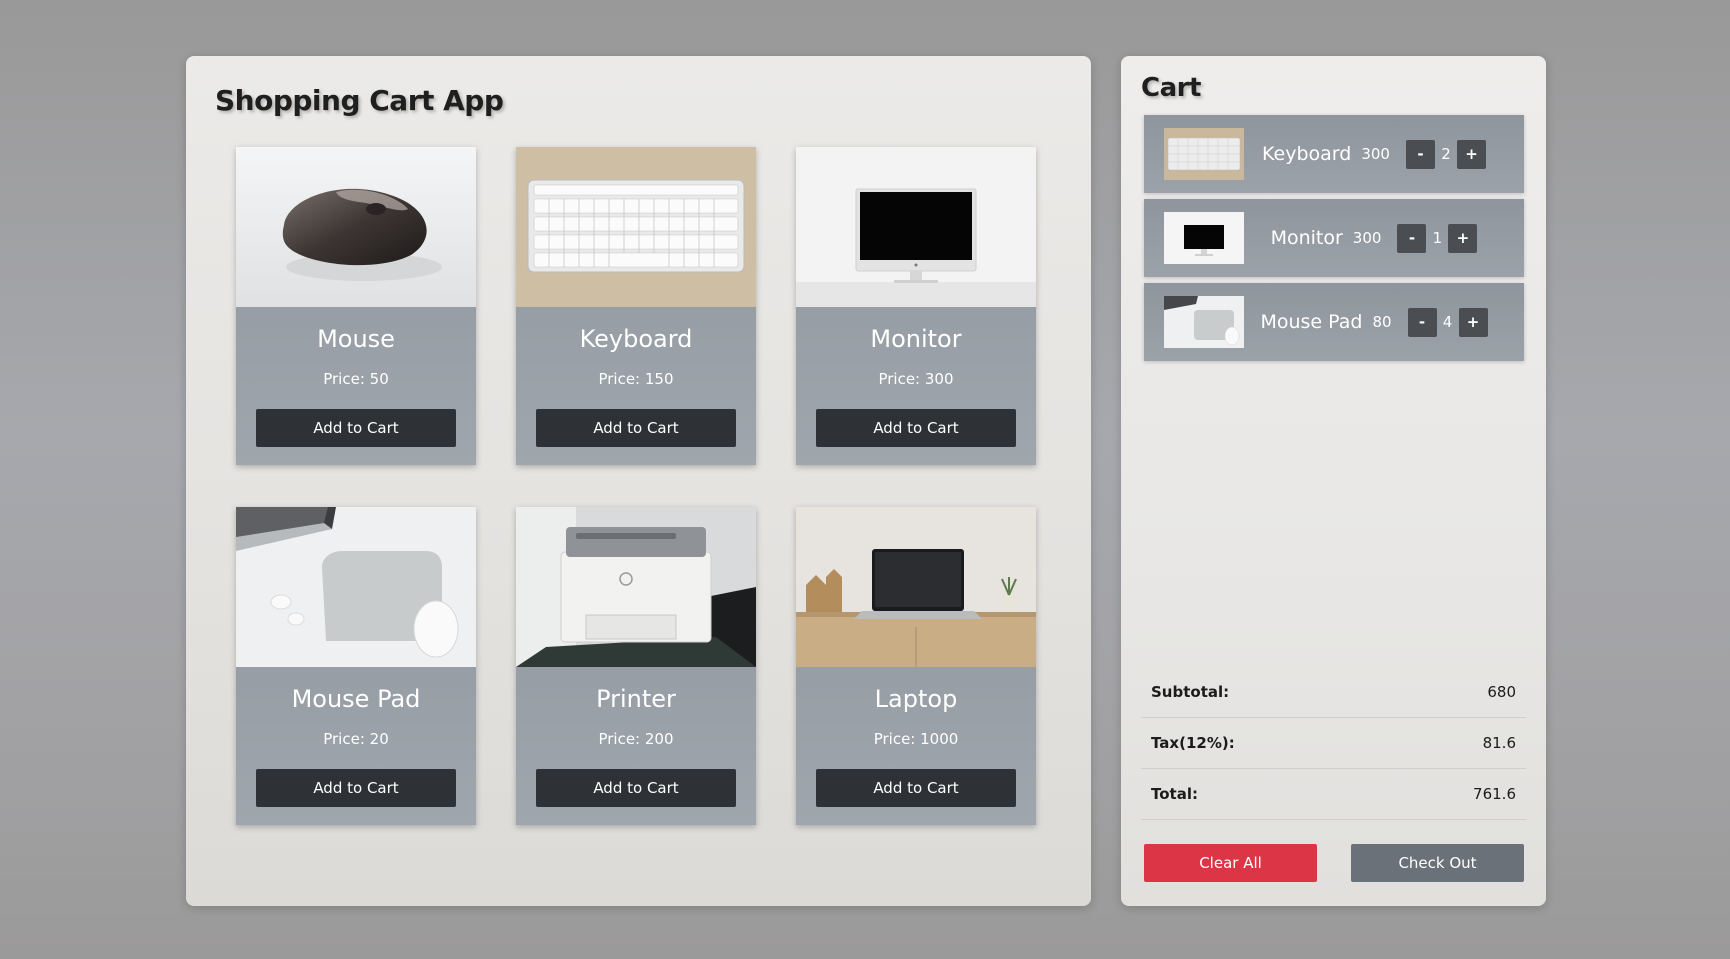 This screenshot has width=1730, height=959. I want to click on clear-all-button: Clear All, so click(1230, 863).